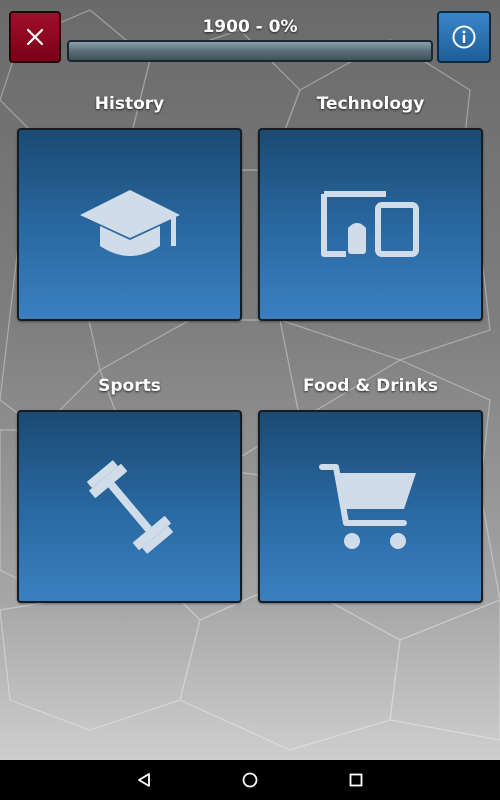 Image resolution: width=500 pixels, height=800 pixels. Describe the element at coordinates (129, 386) in the screenshot. I see `category-title: Sports` at that location.